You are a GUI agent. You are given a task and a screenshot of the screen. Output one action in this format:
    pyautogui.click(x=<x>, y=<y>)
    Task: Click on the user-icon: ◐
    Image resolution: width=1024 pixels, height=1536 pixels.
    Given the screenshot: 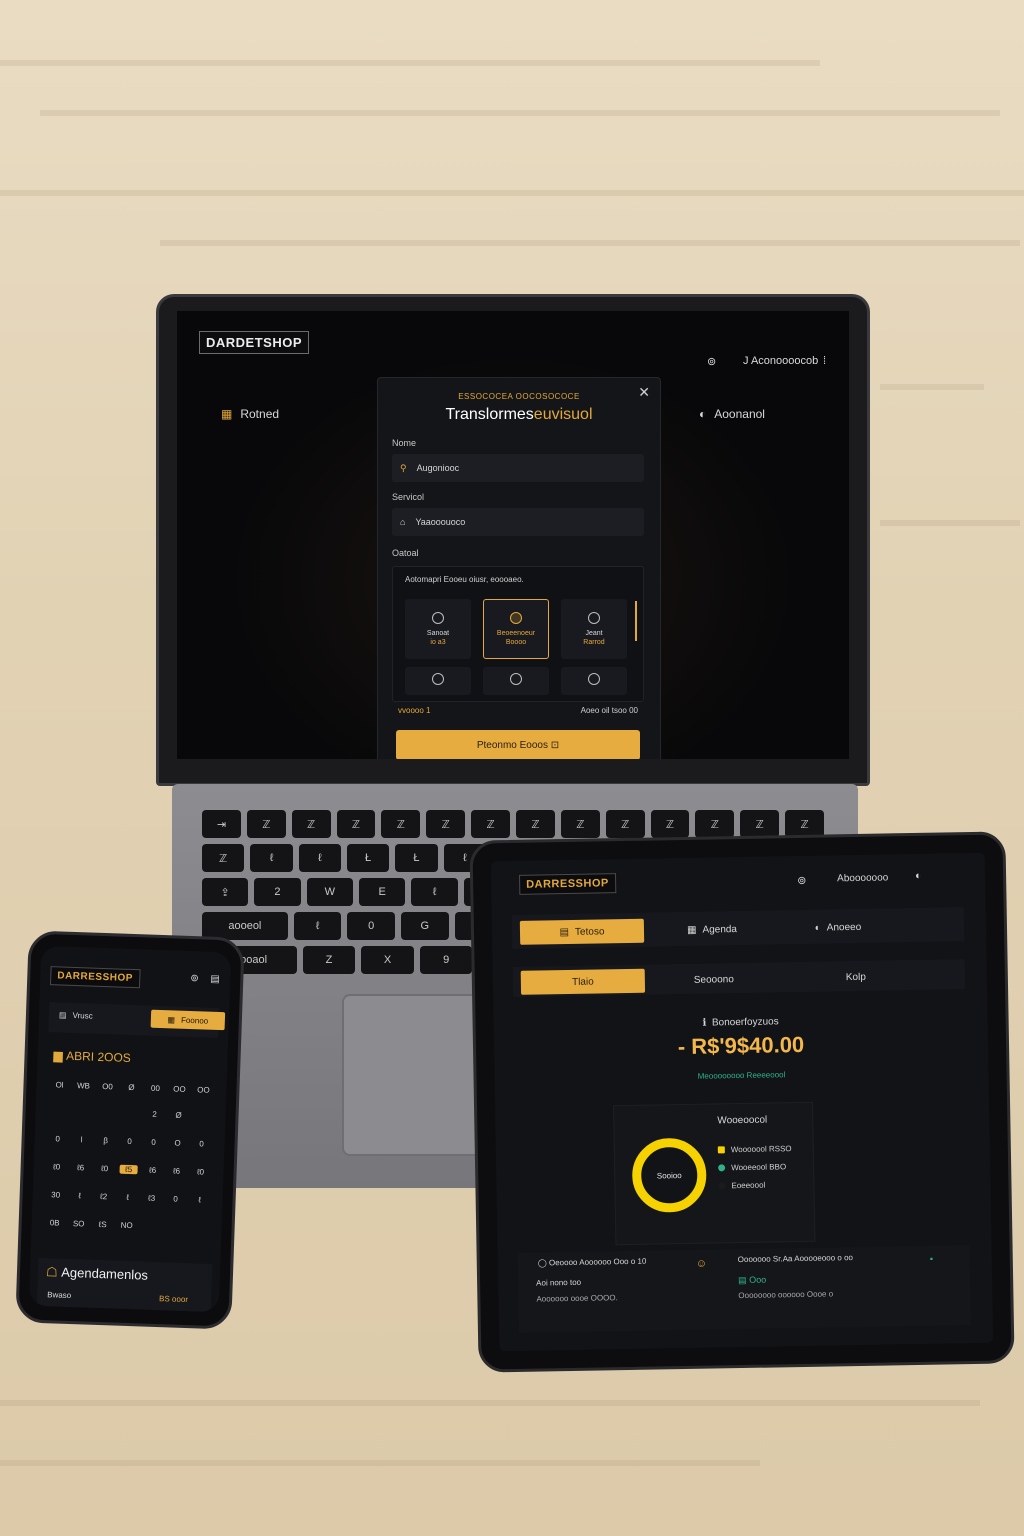 What is the action you would take?
    pyautogui.click(x=918, y=876)
    